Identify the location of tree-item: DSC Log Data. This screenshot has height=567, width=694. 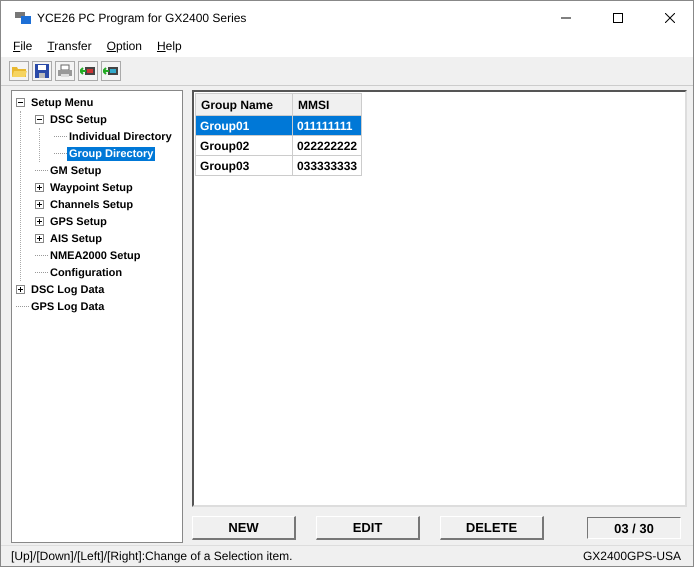
(67, 289).